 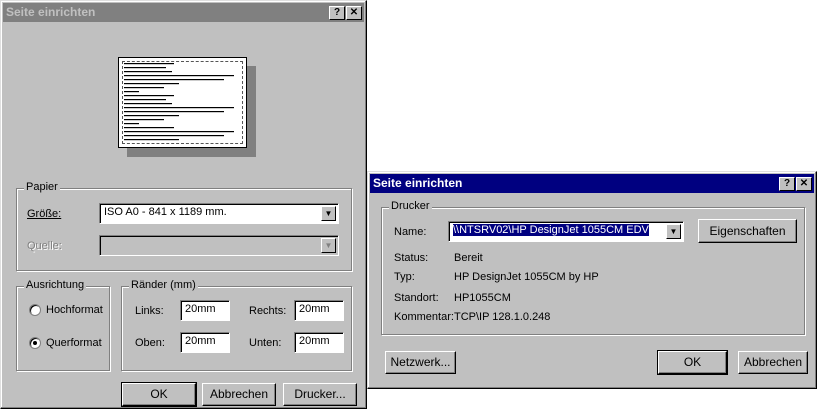 I want to click on orientation-group: Ausrichtung, so click(x=63, y=325).